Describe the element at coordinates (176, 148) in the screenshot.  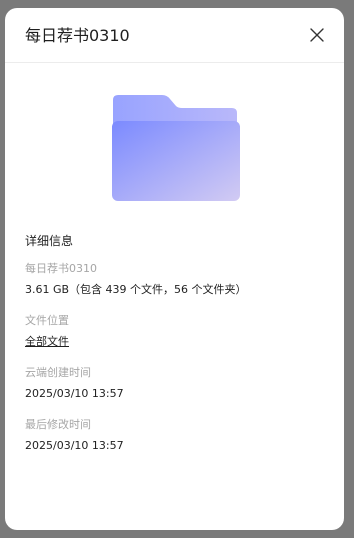
I see `folder-icon` at that location.